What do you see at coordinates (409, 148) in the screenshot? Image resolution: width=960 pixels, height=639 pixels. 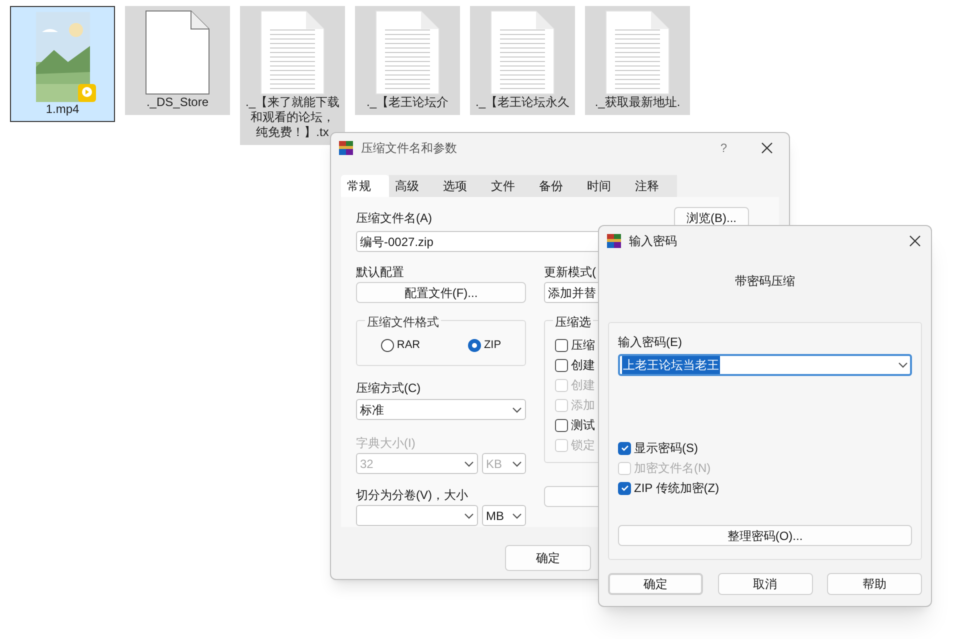 I see `window-title: 压缩文件名和参数` at bounding box center [409, 148].